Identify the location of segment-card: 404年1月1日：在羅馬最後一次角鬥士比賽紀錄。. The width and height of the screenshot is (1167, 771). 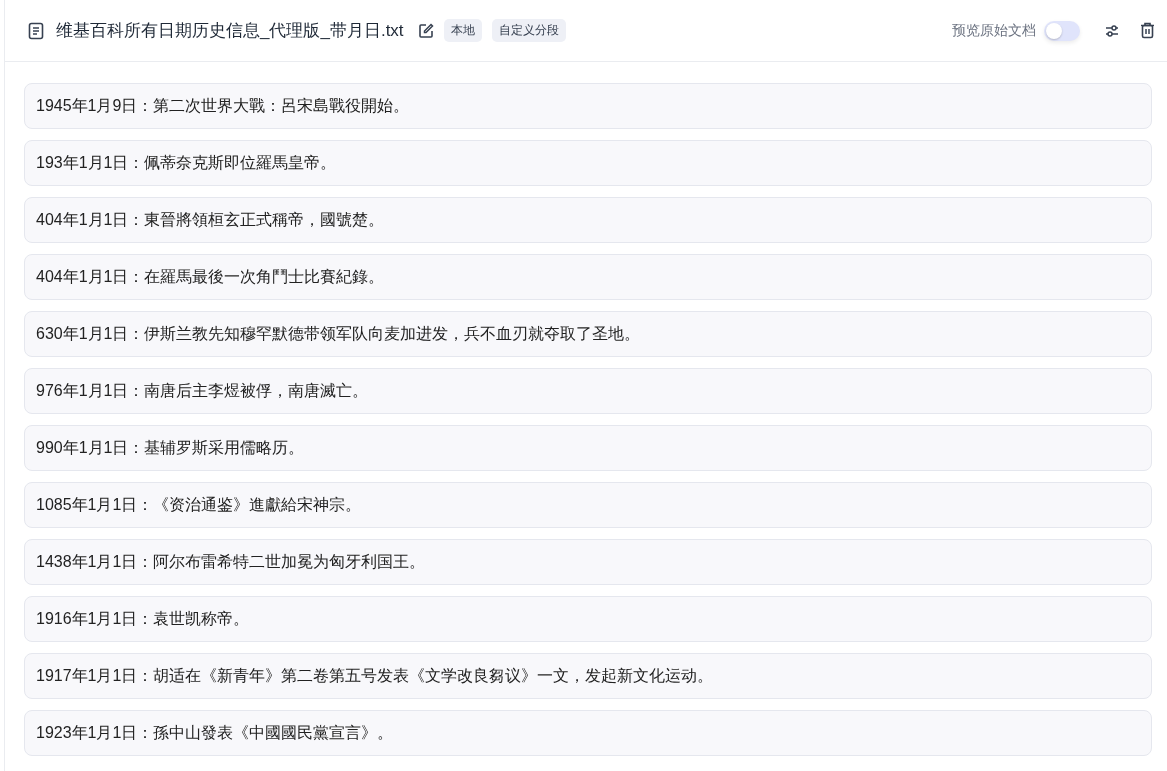
(588, 277).